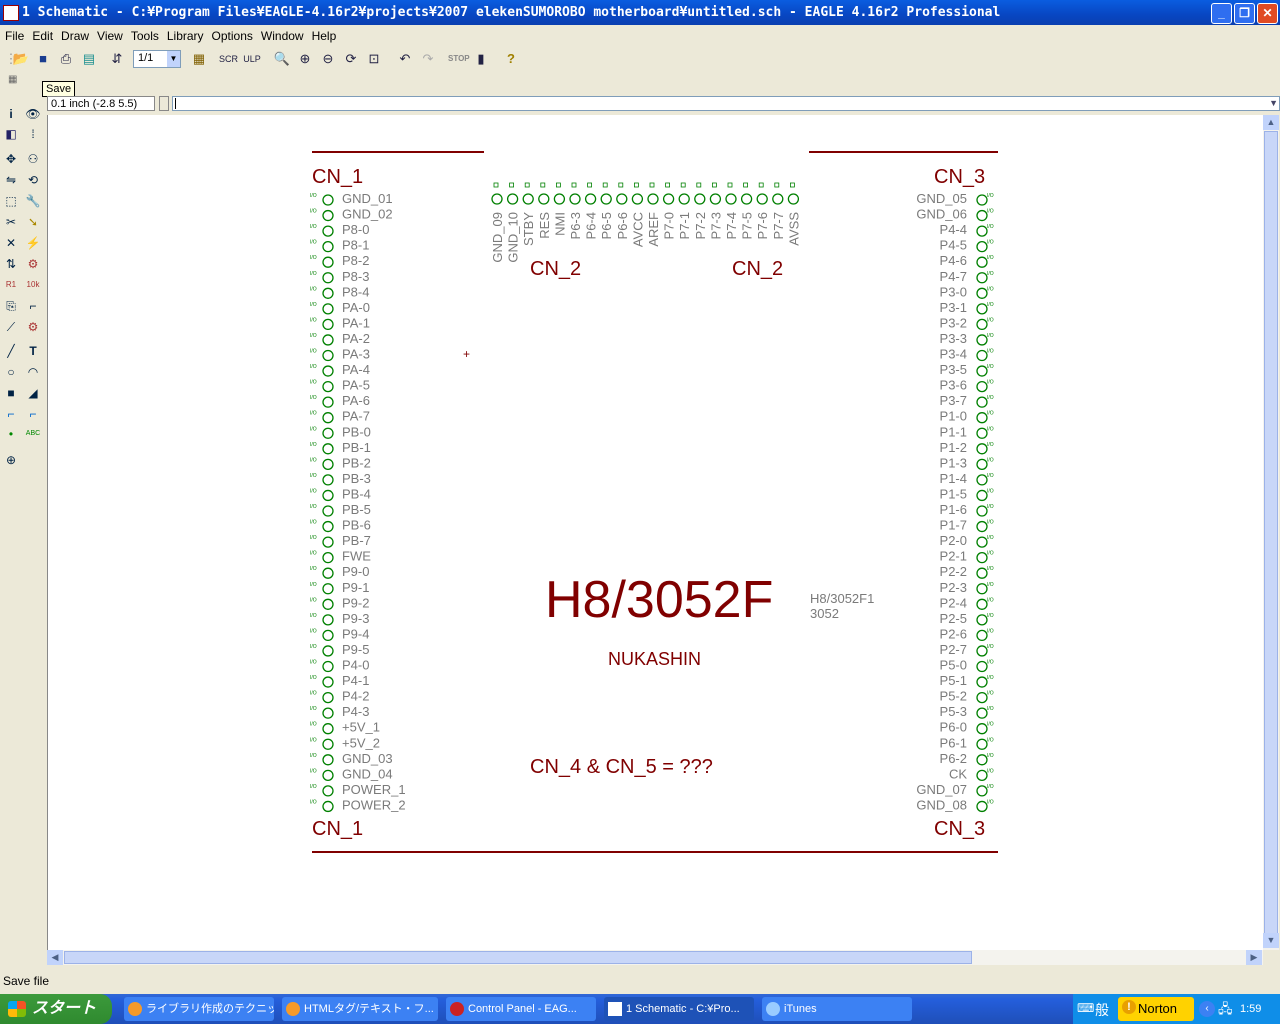 The width and height of the screenshot is (1280, 1024). What do you see at coordinates (13, 34) in the screenshot?
I see `menu-file: File` at bounding box center [13, 34].